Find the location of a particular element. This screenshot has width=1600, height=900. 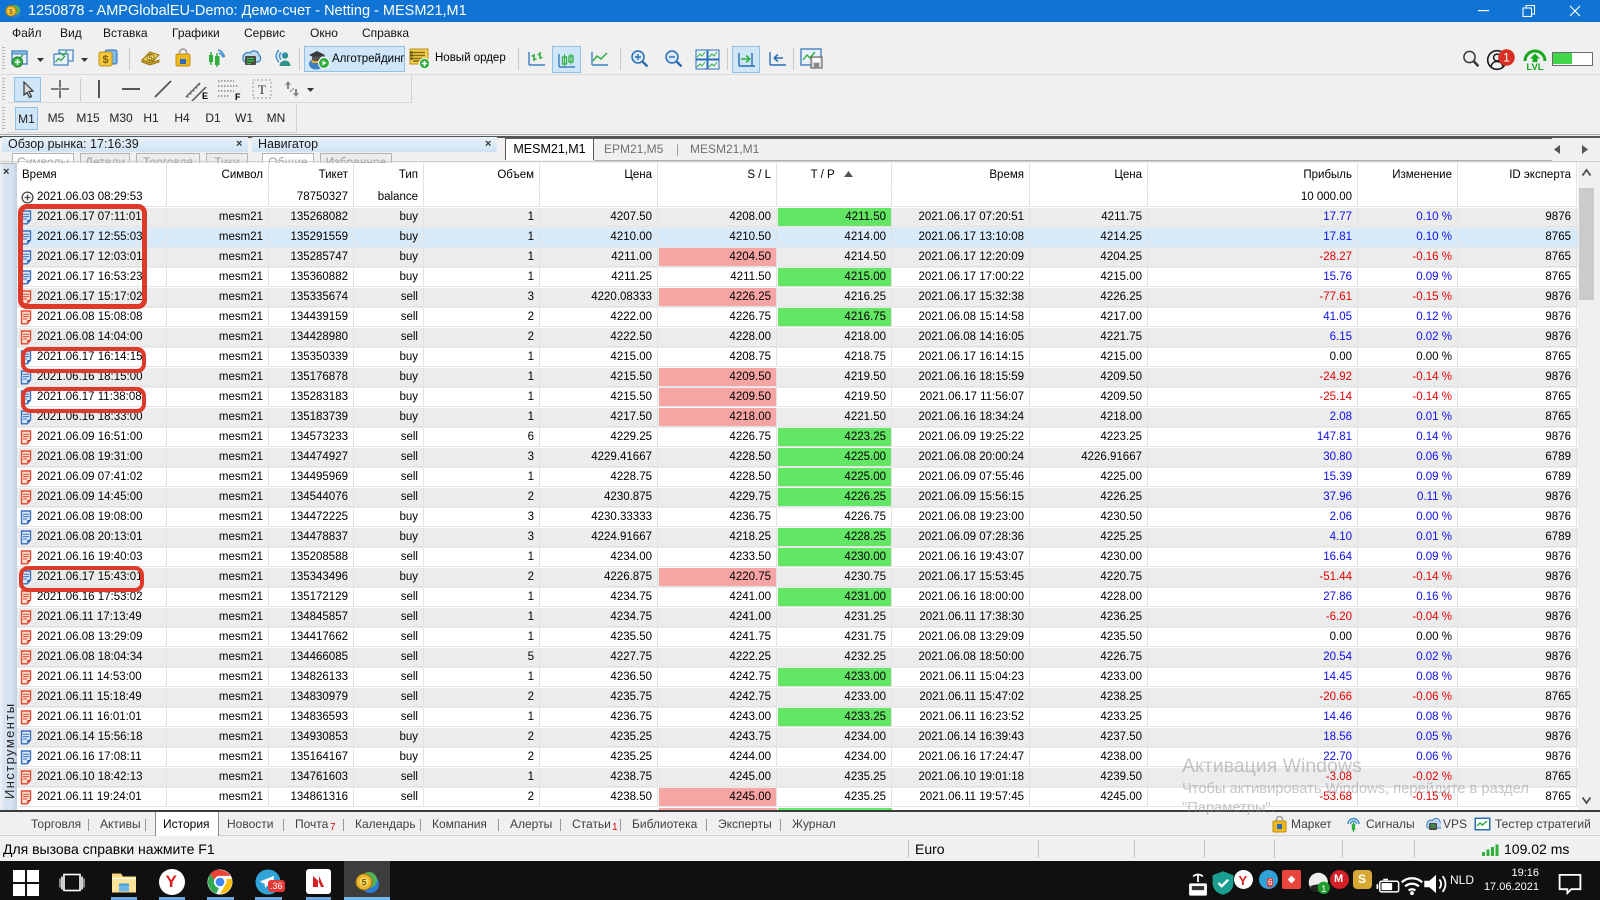

svg-text: LVL is located at coordinates (1534, 67).